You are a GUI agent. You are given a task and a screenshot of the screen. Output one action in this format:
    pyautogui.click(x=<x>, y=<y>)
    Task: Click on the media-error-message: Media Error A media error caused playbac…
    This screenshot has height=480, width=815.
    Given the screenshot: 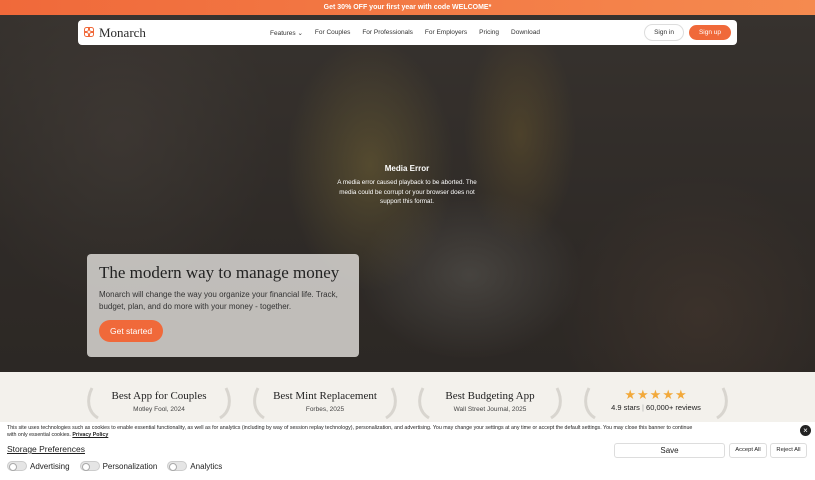 What is the action you would take?
    pyautogui.click(x=407, y=185)
    